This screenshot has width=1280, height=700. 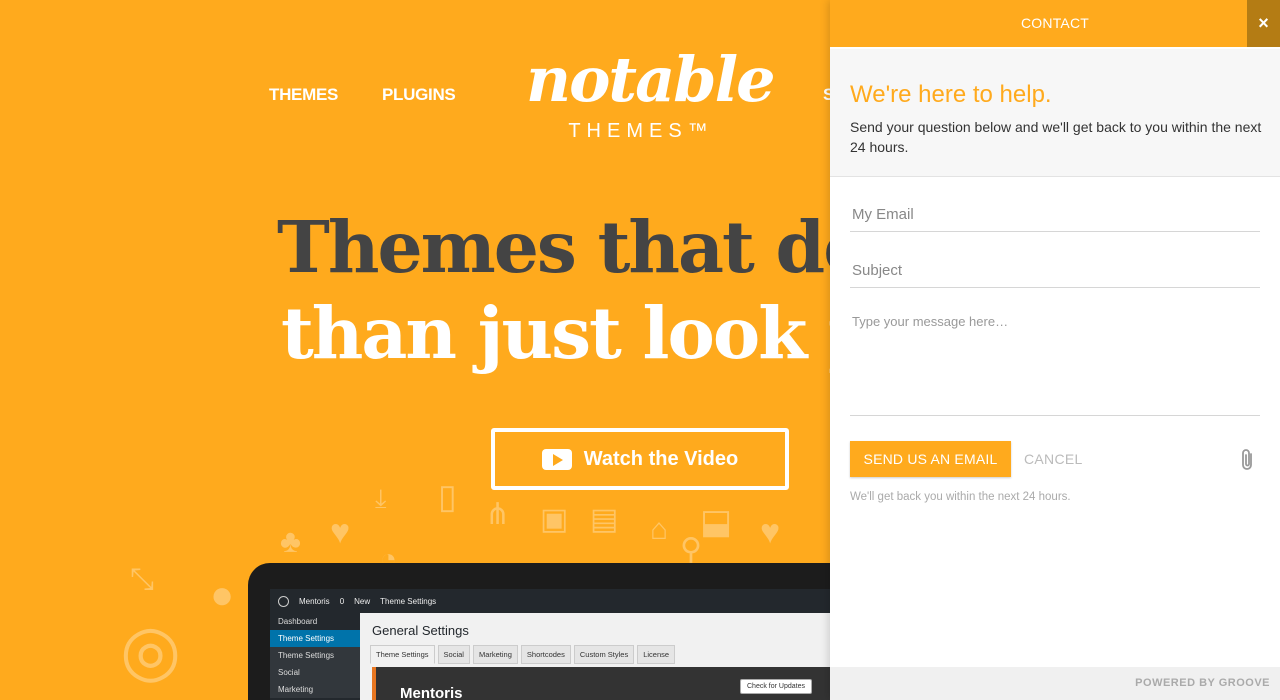 What do you see at coordinates (1055, 271) in the screenshot?
I see `subject-field` at bounding box center [1055, 271].